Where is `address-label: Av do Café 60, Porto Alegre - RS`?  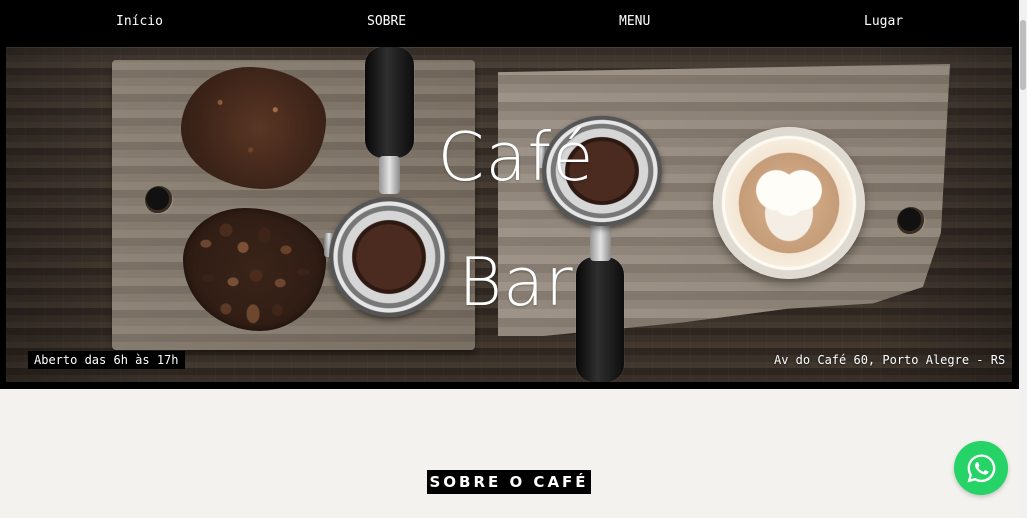 address-label: Av do Café 60, Porto Alegre - RS is located at coordinates (890, 360).